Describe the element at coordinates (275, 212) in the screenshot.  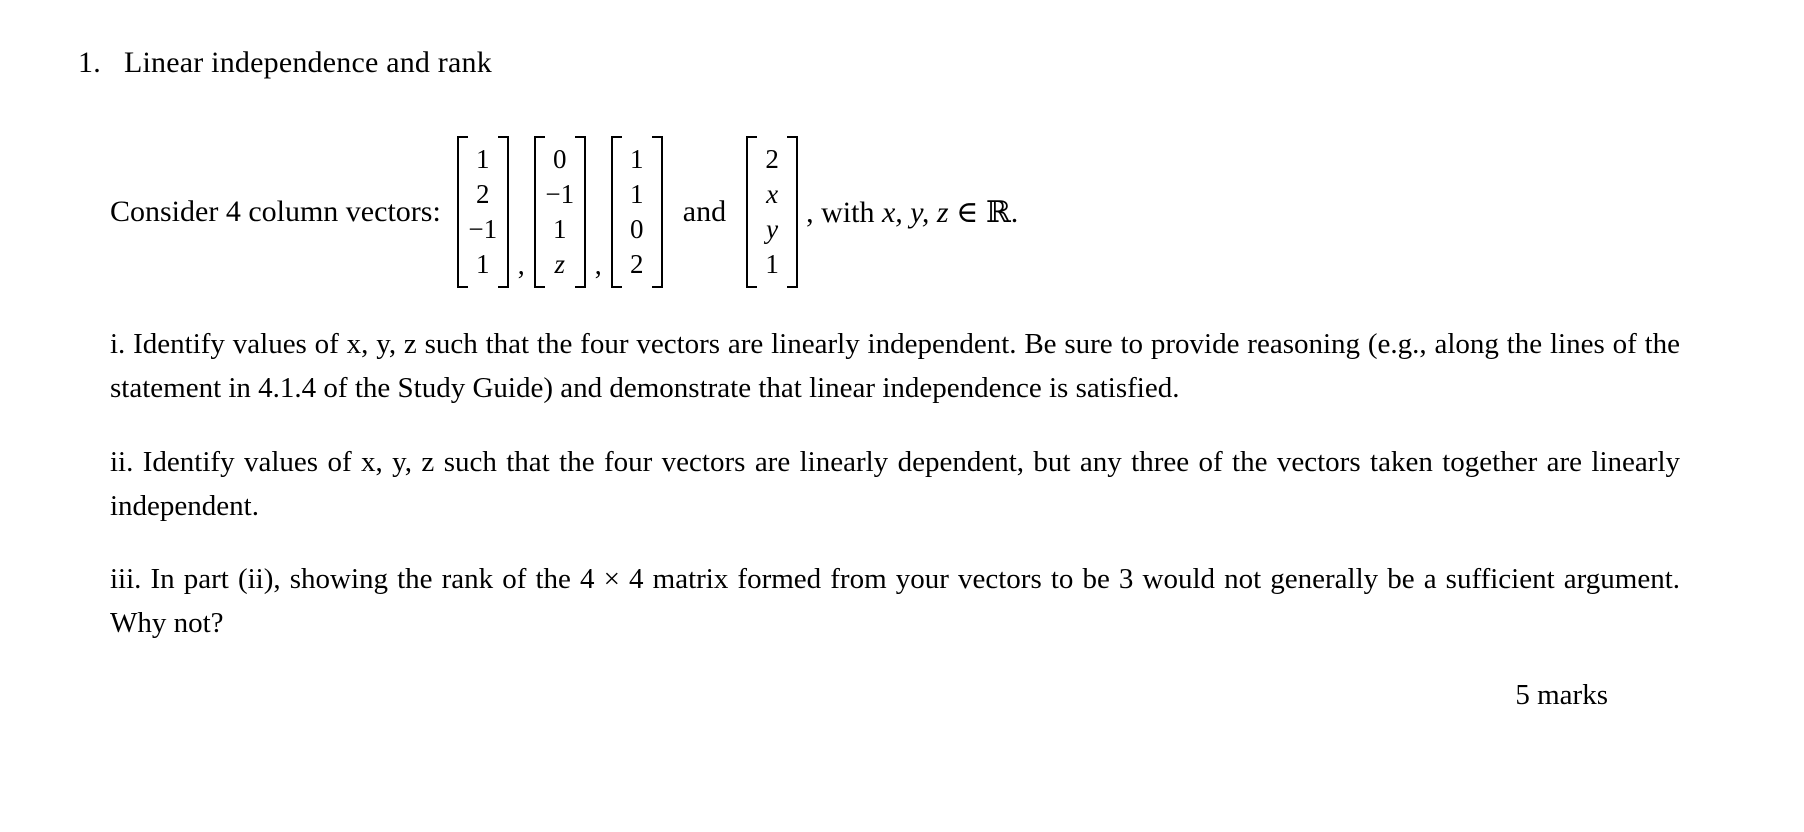
I see `consider-lead-text: Consider 4 column vectors:` at that location.